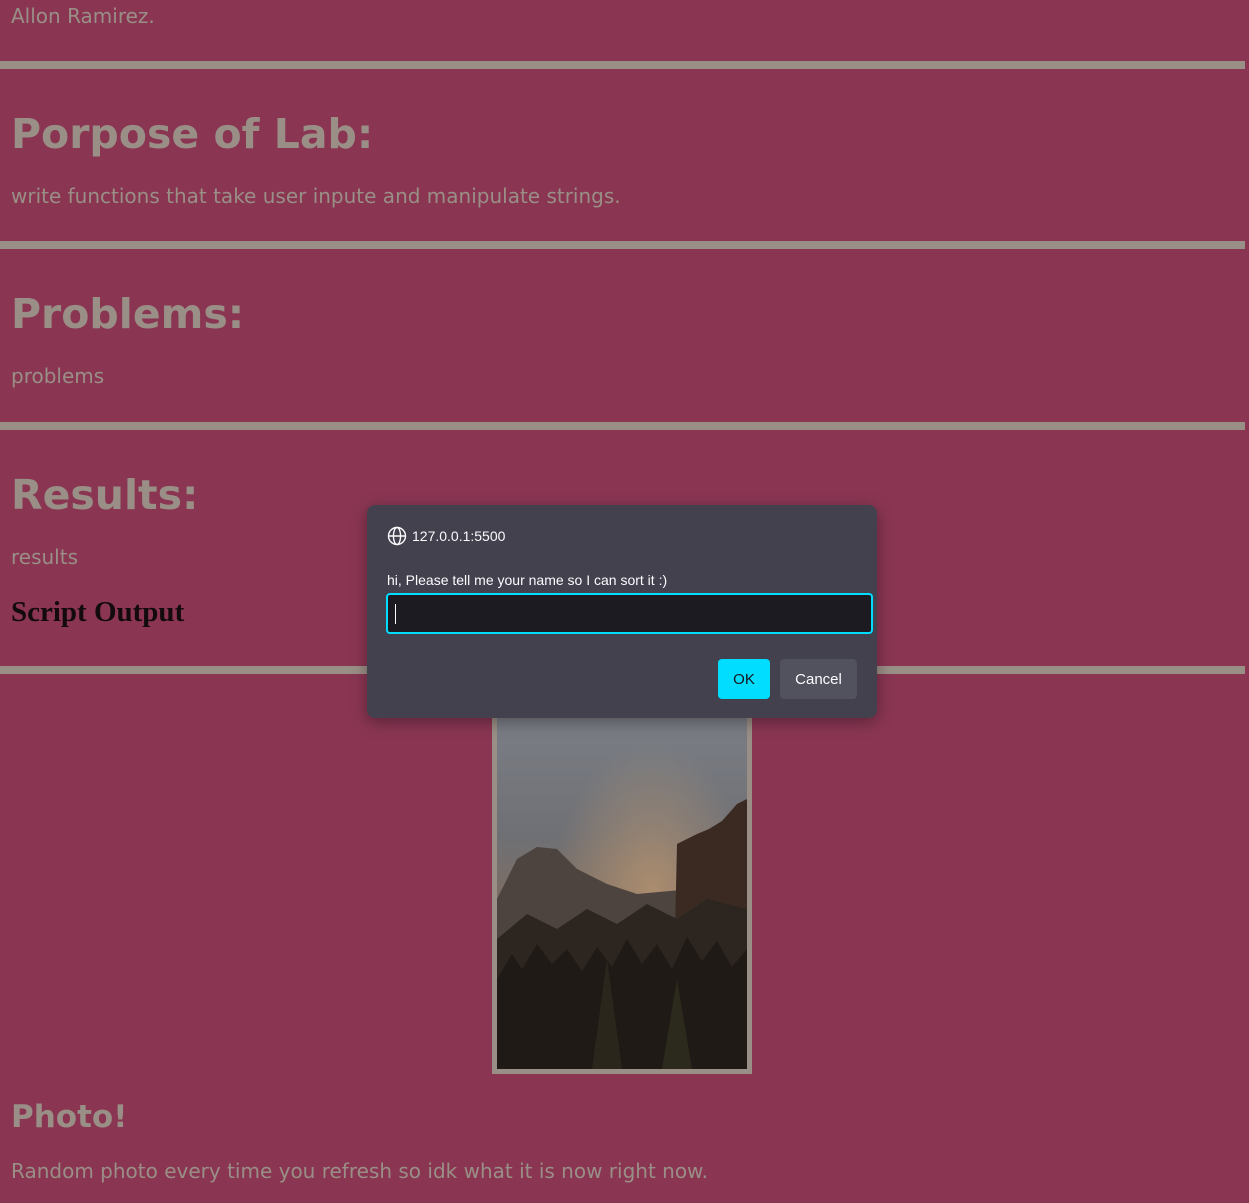 This screenshot has width=1249, height=1203. I want to click on text-caret, so click(395, 614).